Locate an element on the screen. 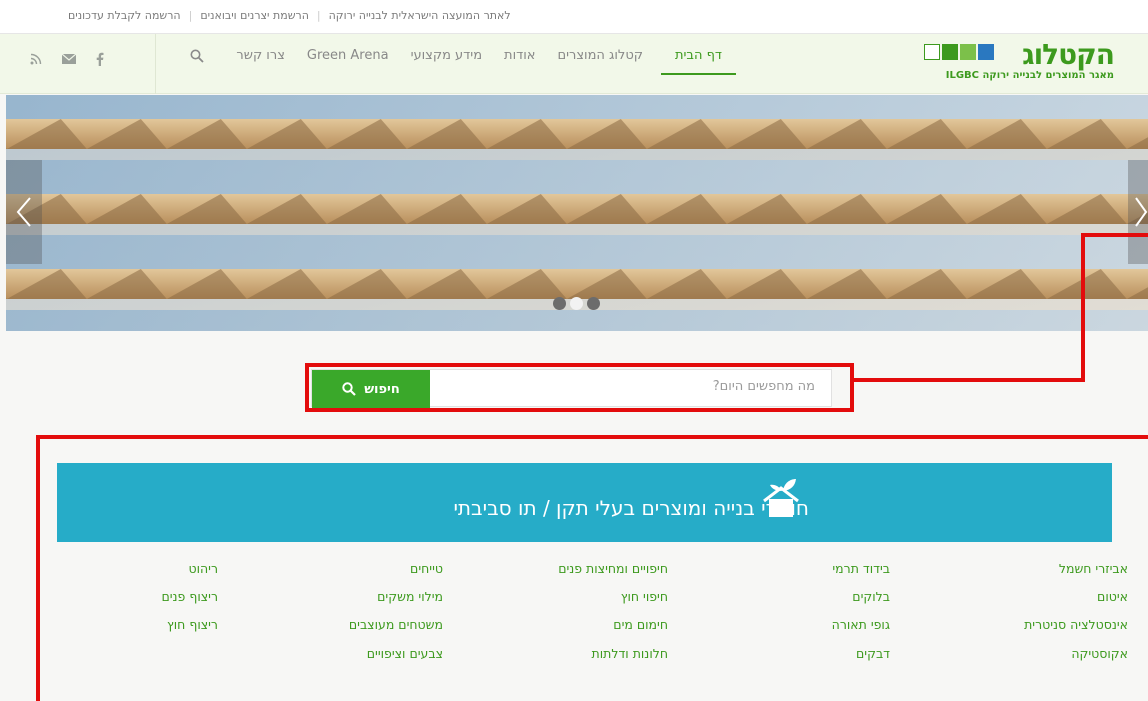  nav-divider is located at coordinates (155, 64).